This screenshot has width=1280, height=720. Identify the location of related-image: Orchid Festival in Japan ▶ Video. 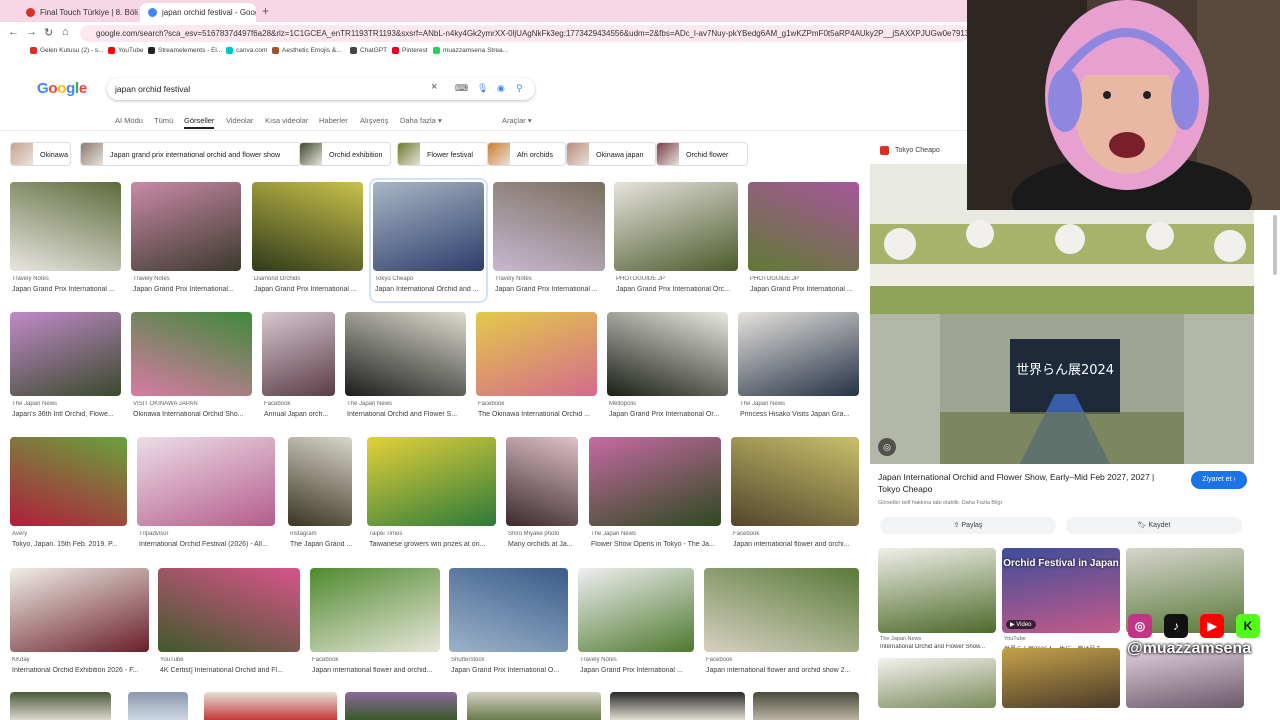
(1061, 590).